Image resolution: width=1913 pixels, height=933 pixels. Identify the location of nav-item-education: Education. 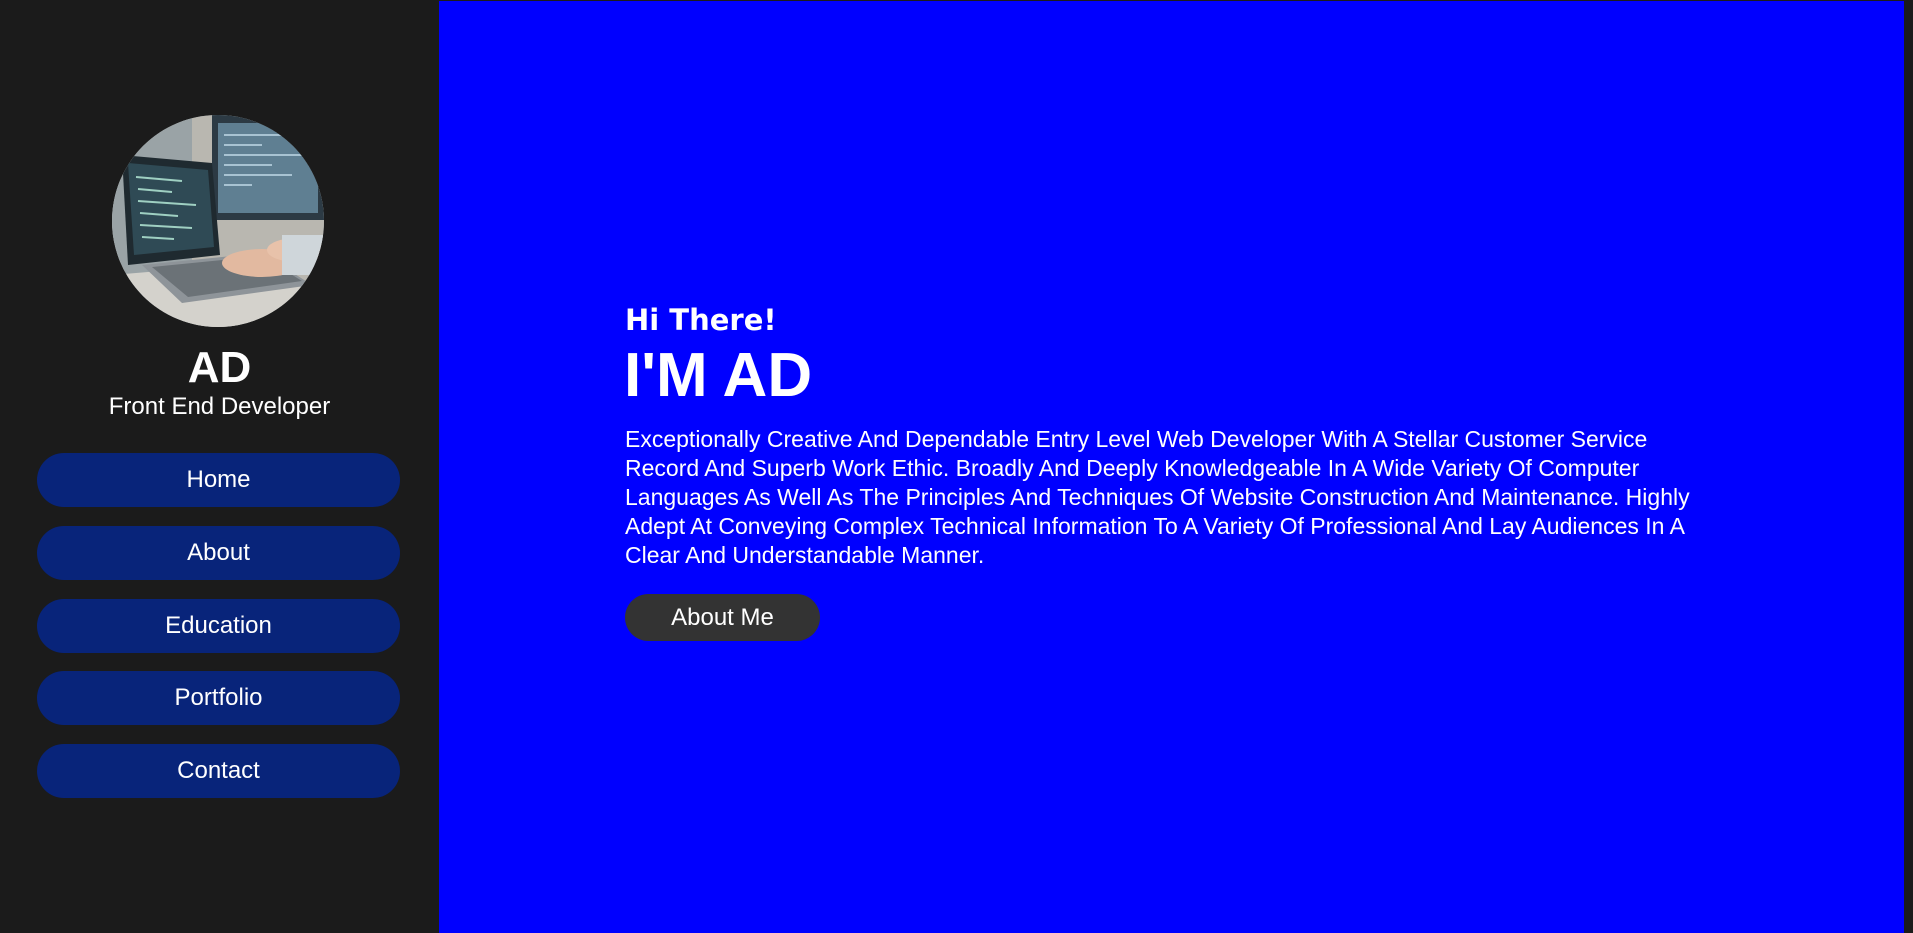
(218, 626).